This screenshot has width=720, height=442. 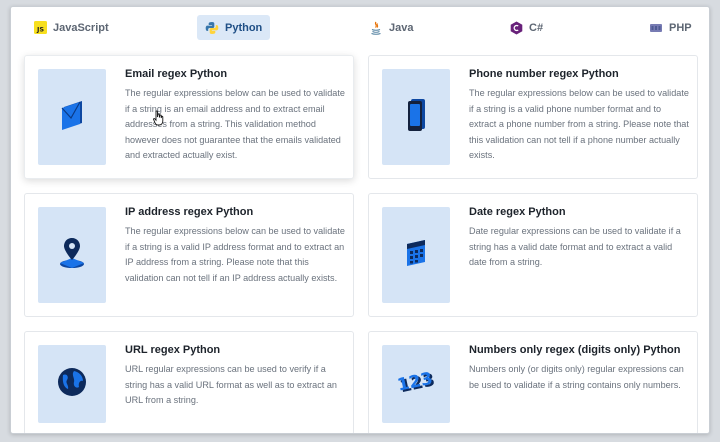 I want to click on java-logo-icon, so click(x=376, y=28).